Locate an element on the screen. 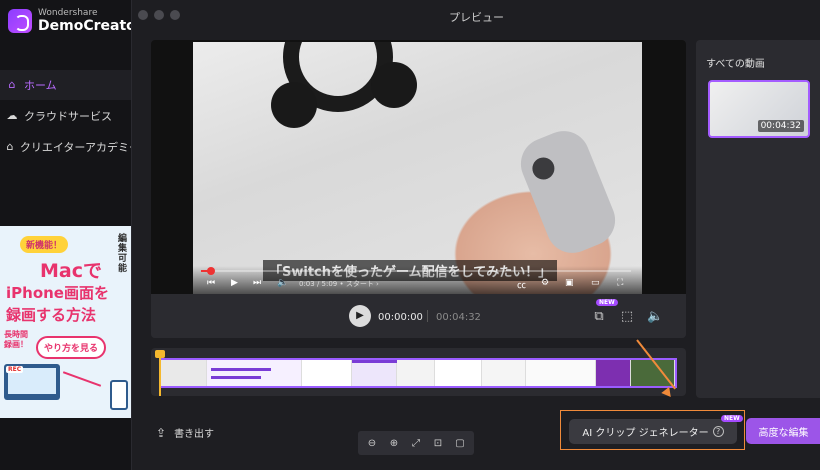  sidebar-item-home: ⌂ ホーム is located at coordinates (70, 85).